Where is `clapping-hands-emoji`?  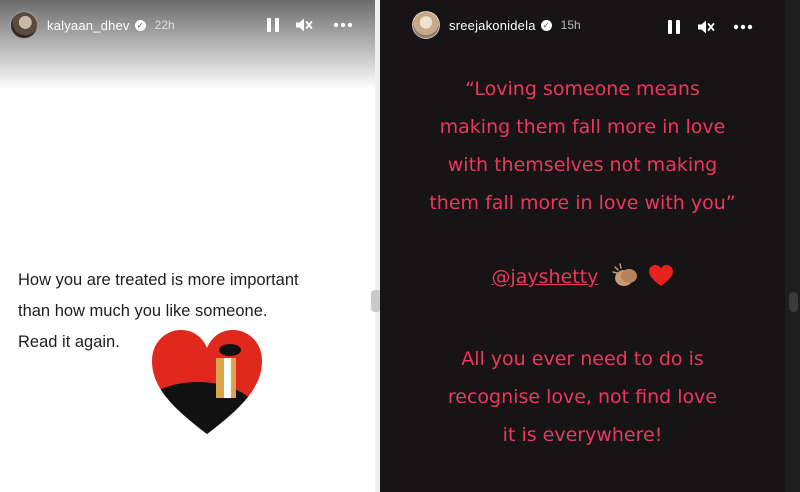
clapping-hands-emoji is located at coordinates (625, 274).